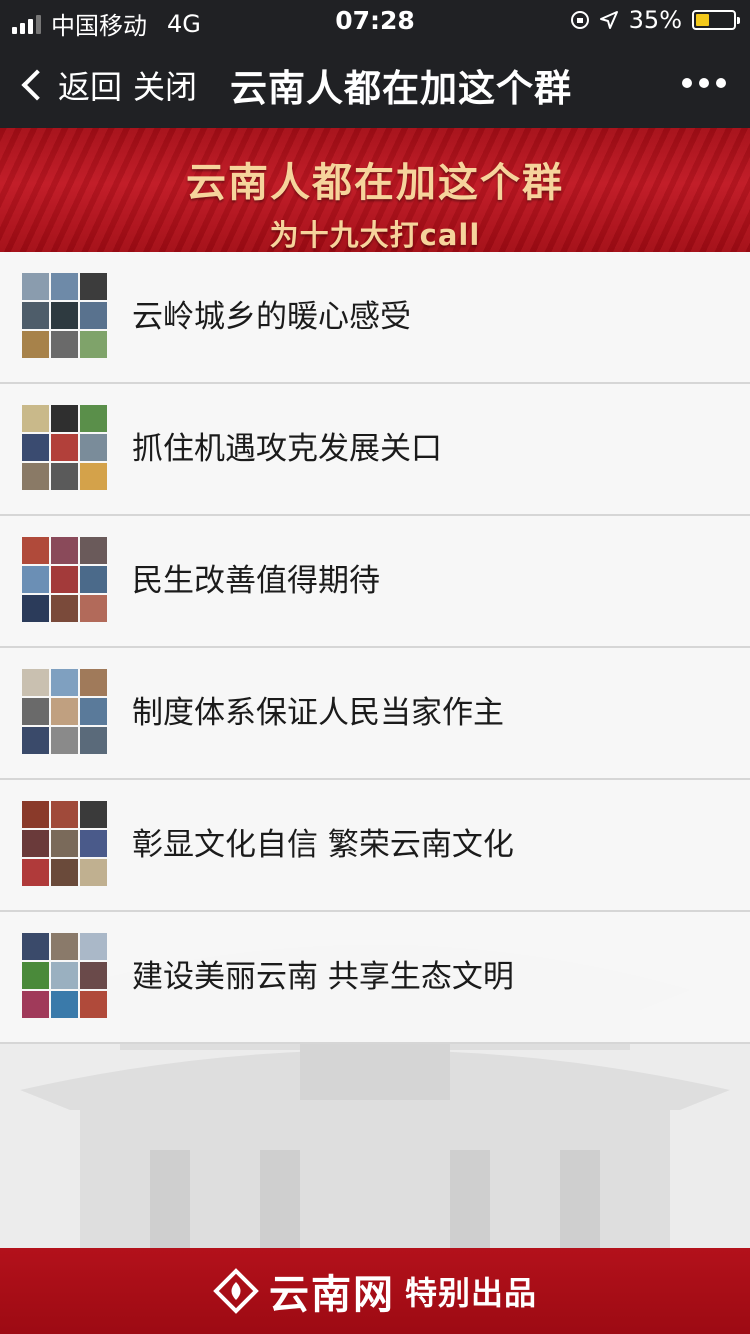  I want to click on more-dots-icon, so click(704, 83).